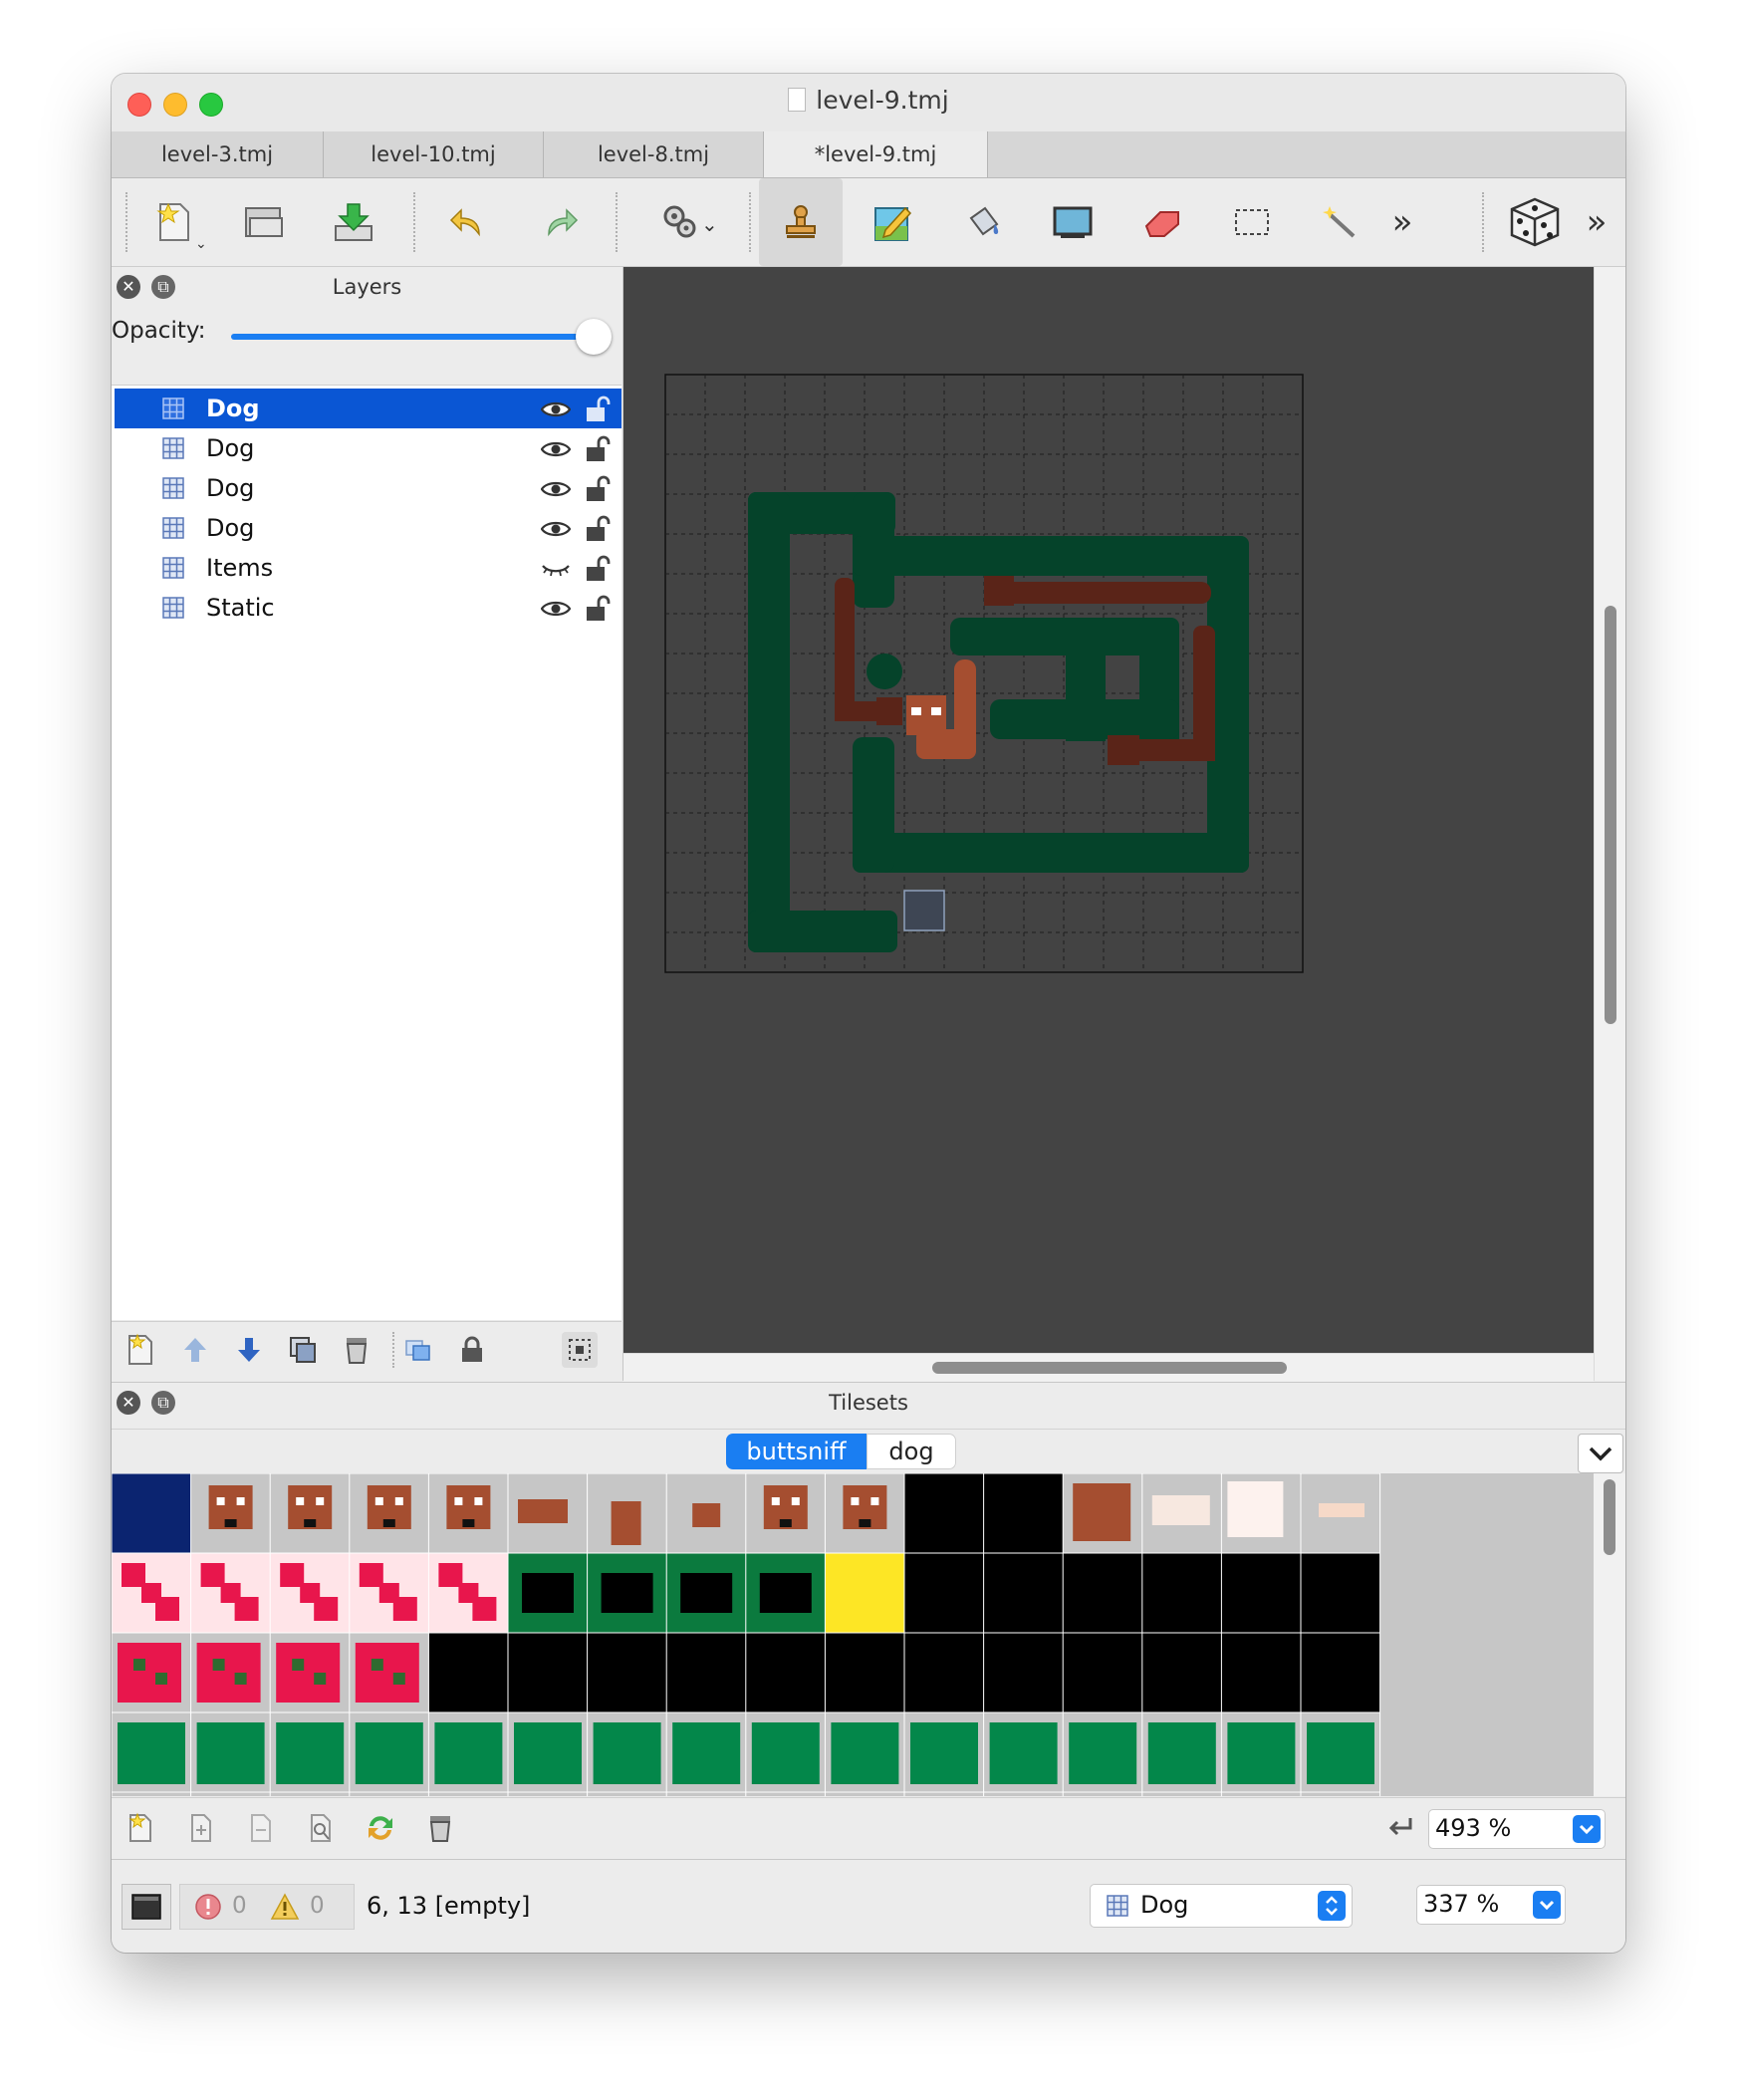 The image size is (1737, 2100). I want to click on tileset-scroll-thumb, so click(1609, 1517).